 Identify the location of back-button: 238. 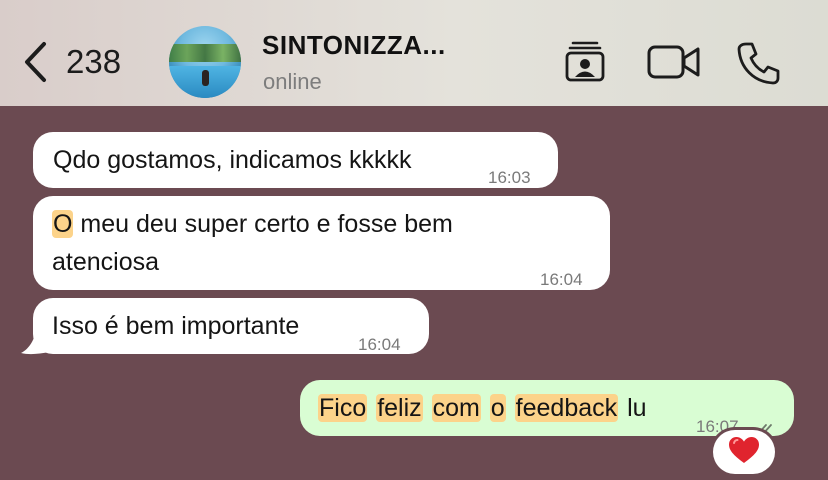
(71, 62).